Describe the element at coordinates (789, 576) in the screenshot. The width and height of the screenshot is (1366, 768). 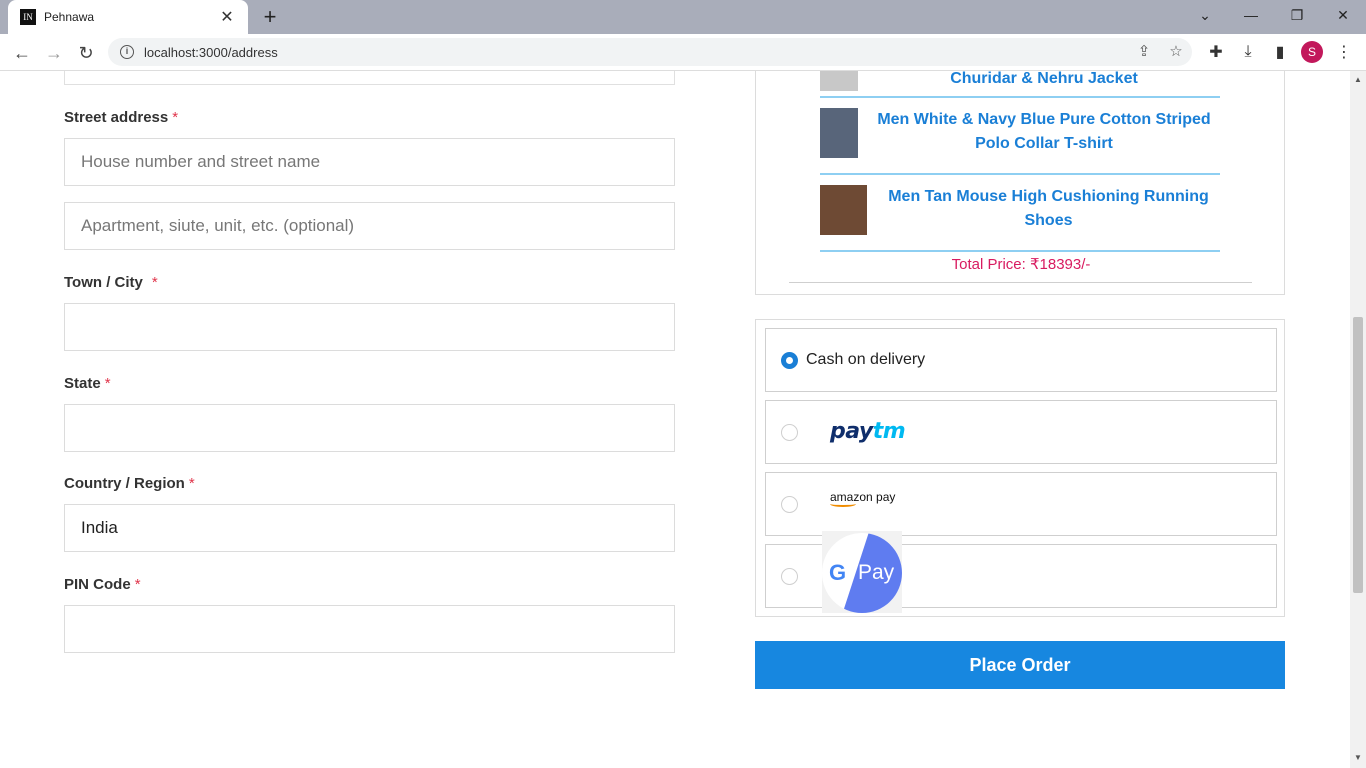
I see `gpay-radio` at that location.